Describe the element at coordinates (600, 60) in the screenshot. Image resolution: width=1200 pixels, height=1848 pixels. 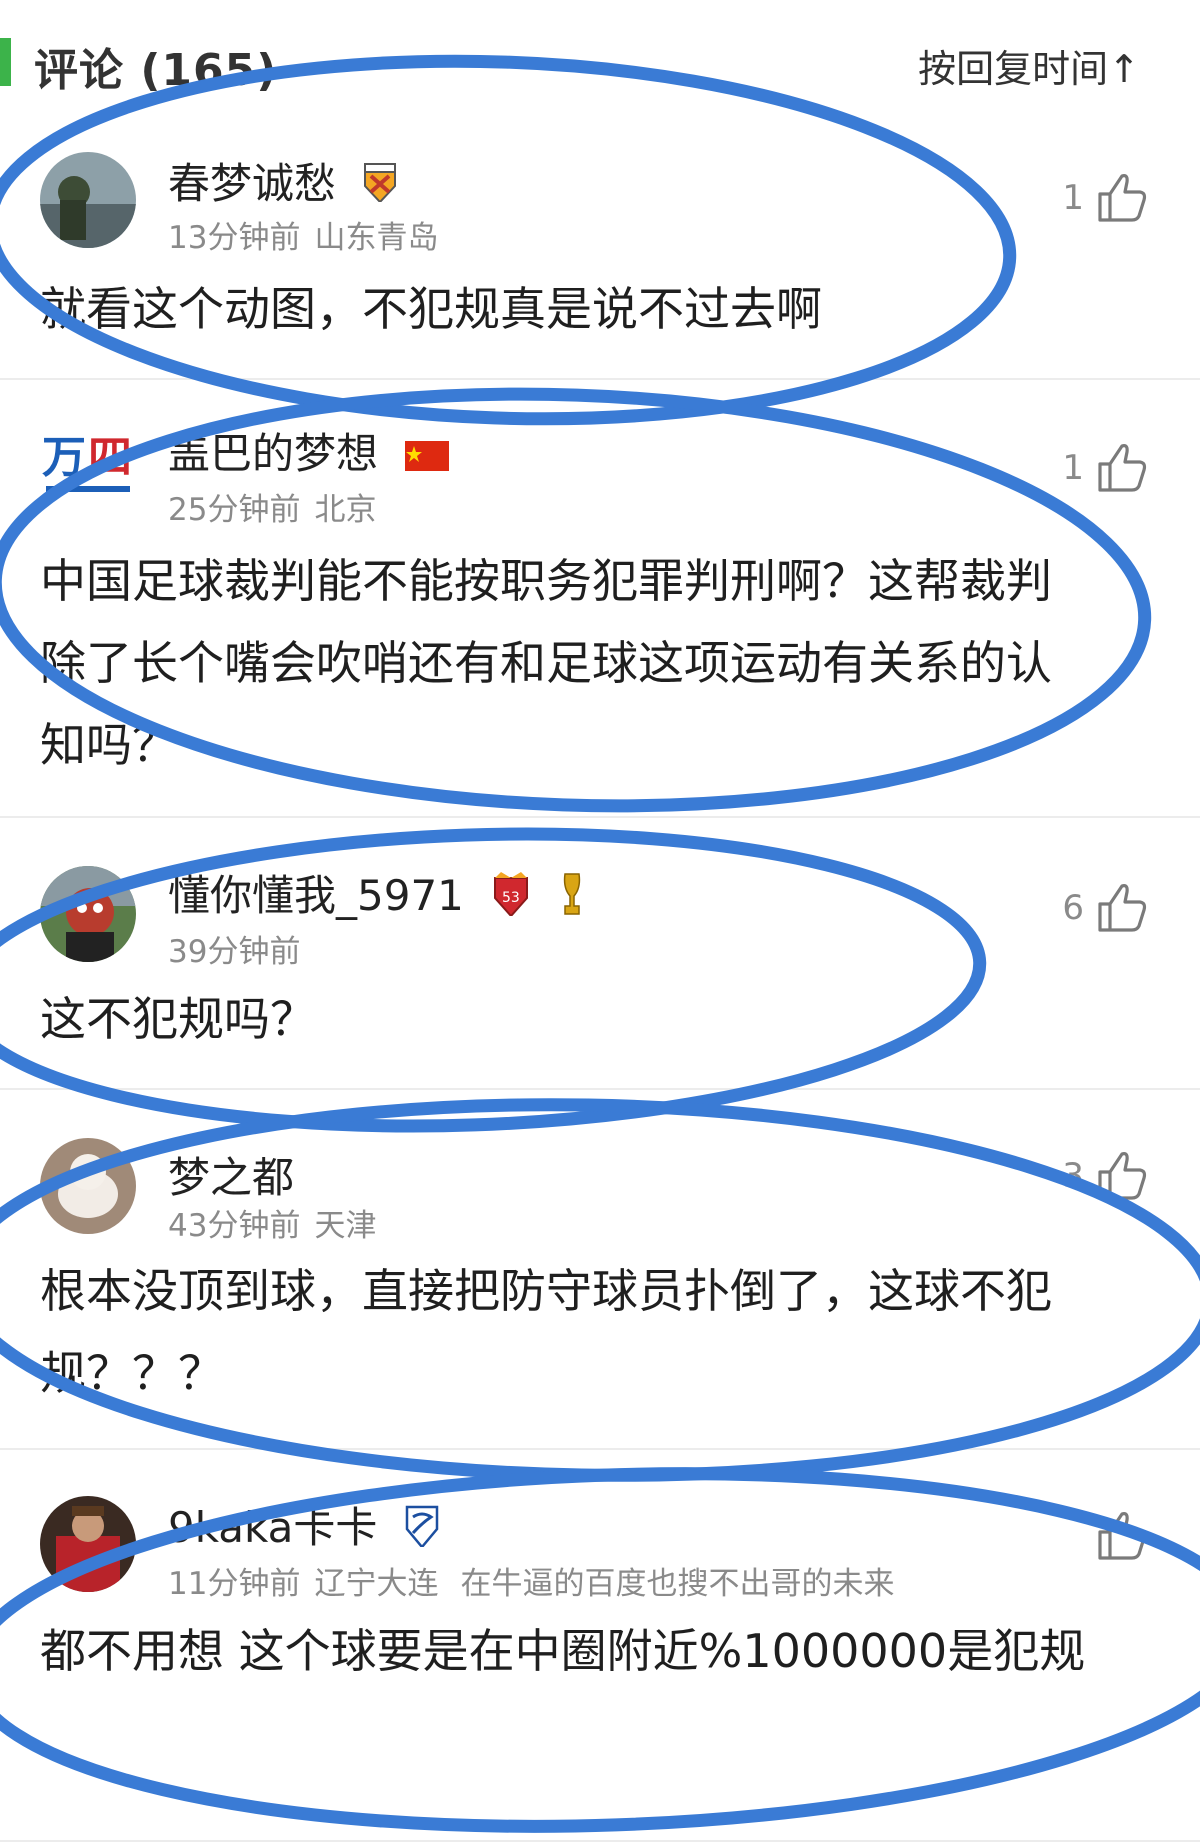
I see `comments-header: 评论 (165) 按回复时间↑` at that location.